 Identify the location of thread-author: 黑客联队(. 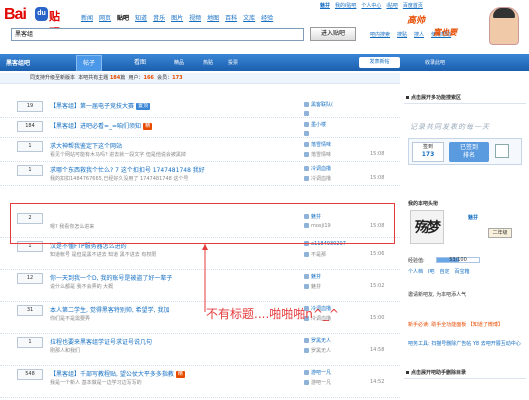
(318, 104).